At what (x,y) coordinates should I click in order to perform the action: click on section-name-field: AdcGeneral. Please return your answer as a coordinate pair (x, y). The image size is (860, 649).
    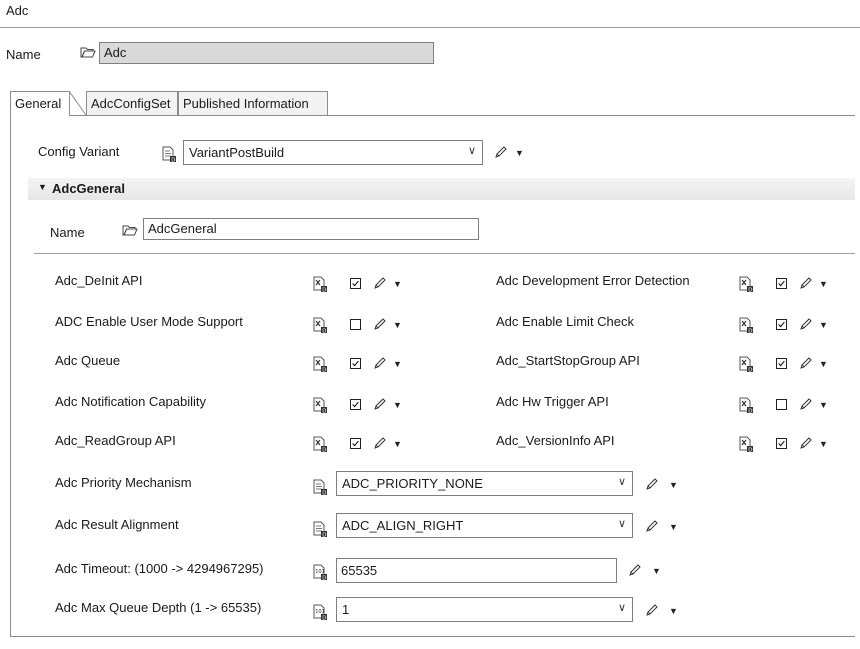
    Looking at the image, I should click on (311, 229).